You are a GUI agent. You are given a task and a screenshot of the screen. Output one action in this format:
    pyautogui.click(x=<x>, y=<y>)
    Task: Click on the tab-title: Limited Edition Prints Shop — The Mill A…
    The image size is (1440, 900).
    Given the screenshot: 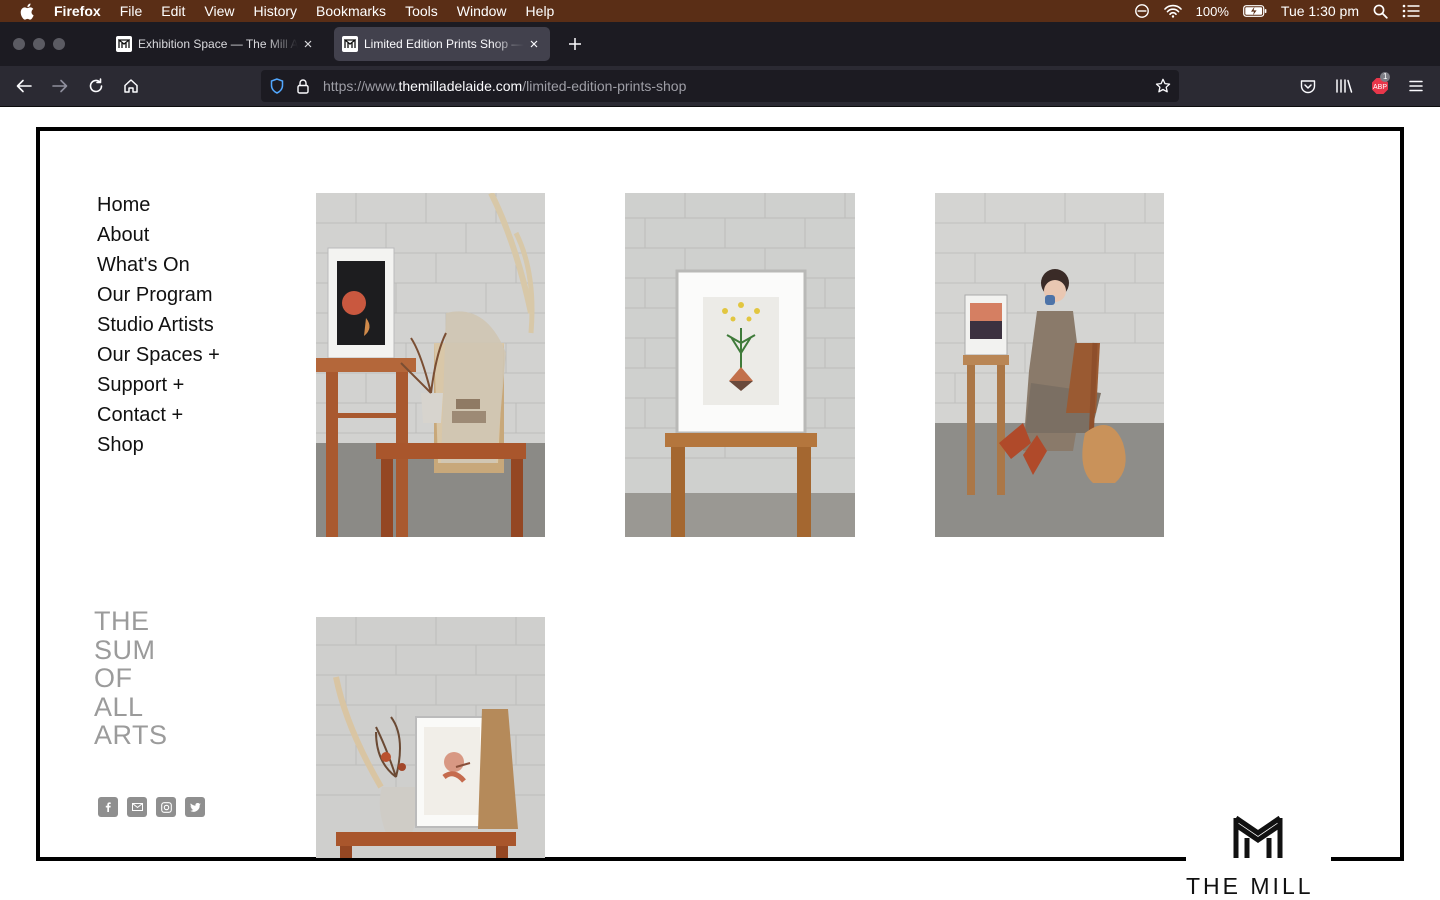 What is the action you would take?
    pyautogui.click(x=444, y=44)
    